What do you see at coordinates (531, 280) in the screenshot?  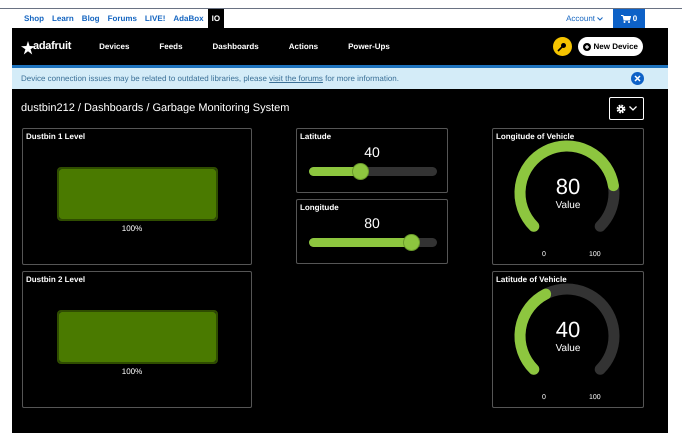 I see `widget-title: Latitude of Vehicle` at bounding box center [531, 280].